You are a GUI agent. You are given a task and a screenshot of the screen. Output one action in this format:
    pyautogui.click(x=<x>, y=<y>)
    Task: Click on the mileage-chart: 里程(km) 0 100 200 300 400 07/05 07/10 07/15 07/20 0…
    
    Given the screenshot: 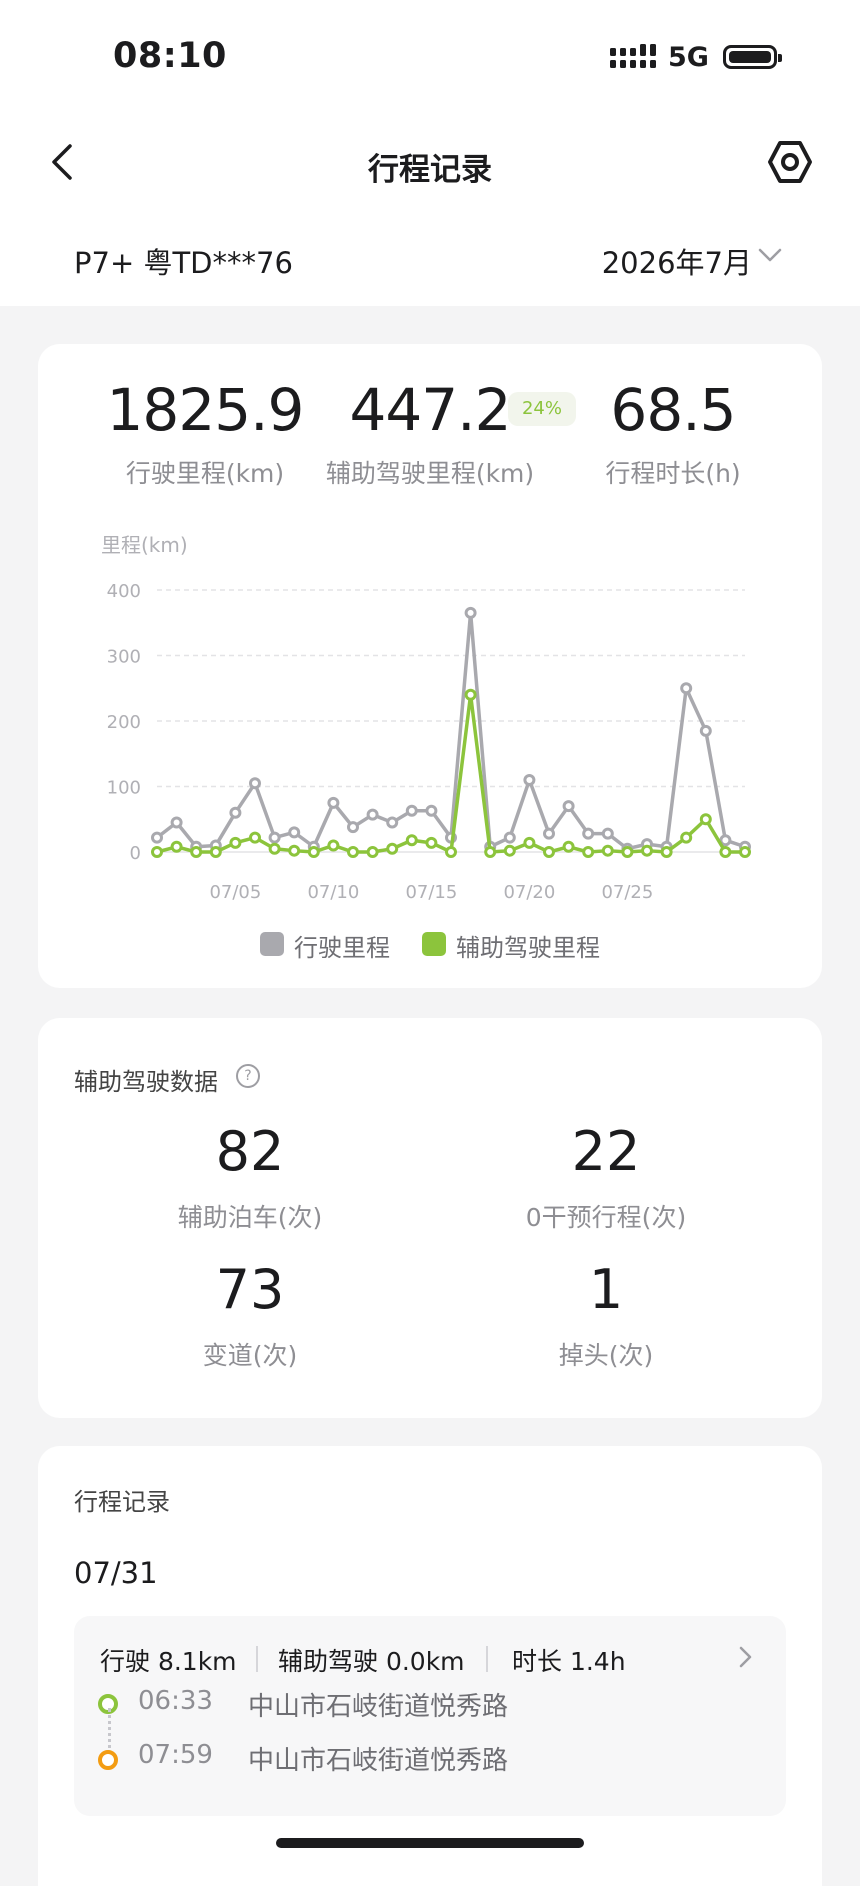 What is the action you would take?
    pyautogui.click(x=426, y=718)
    